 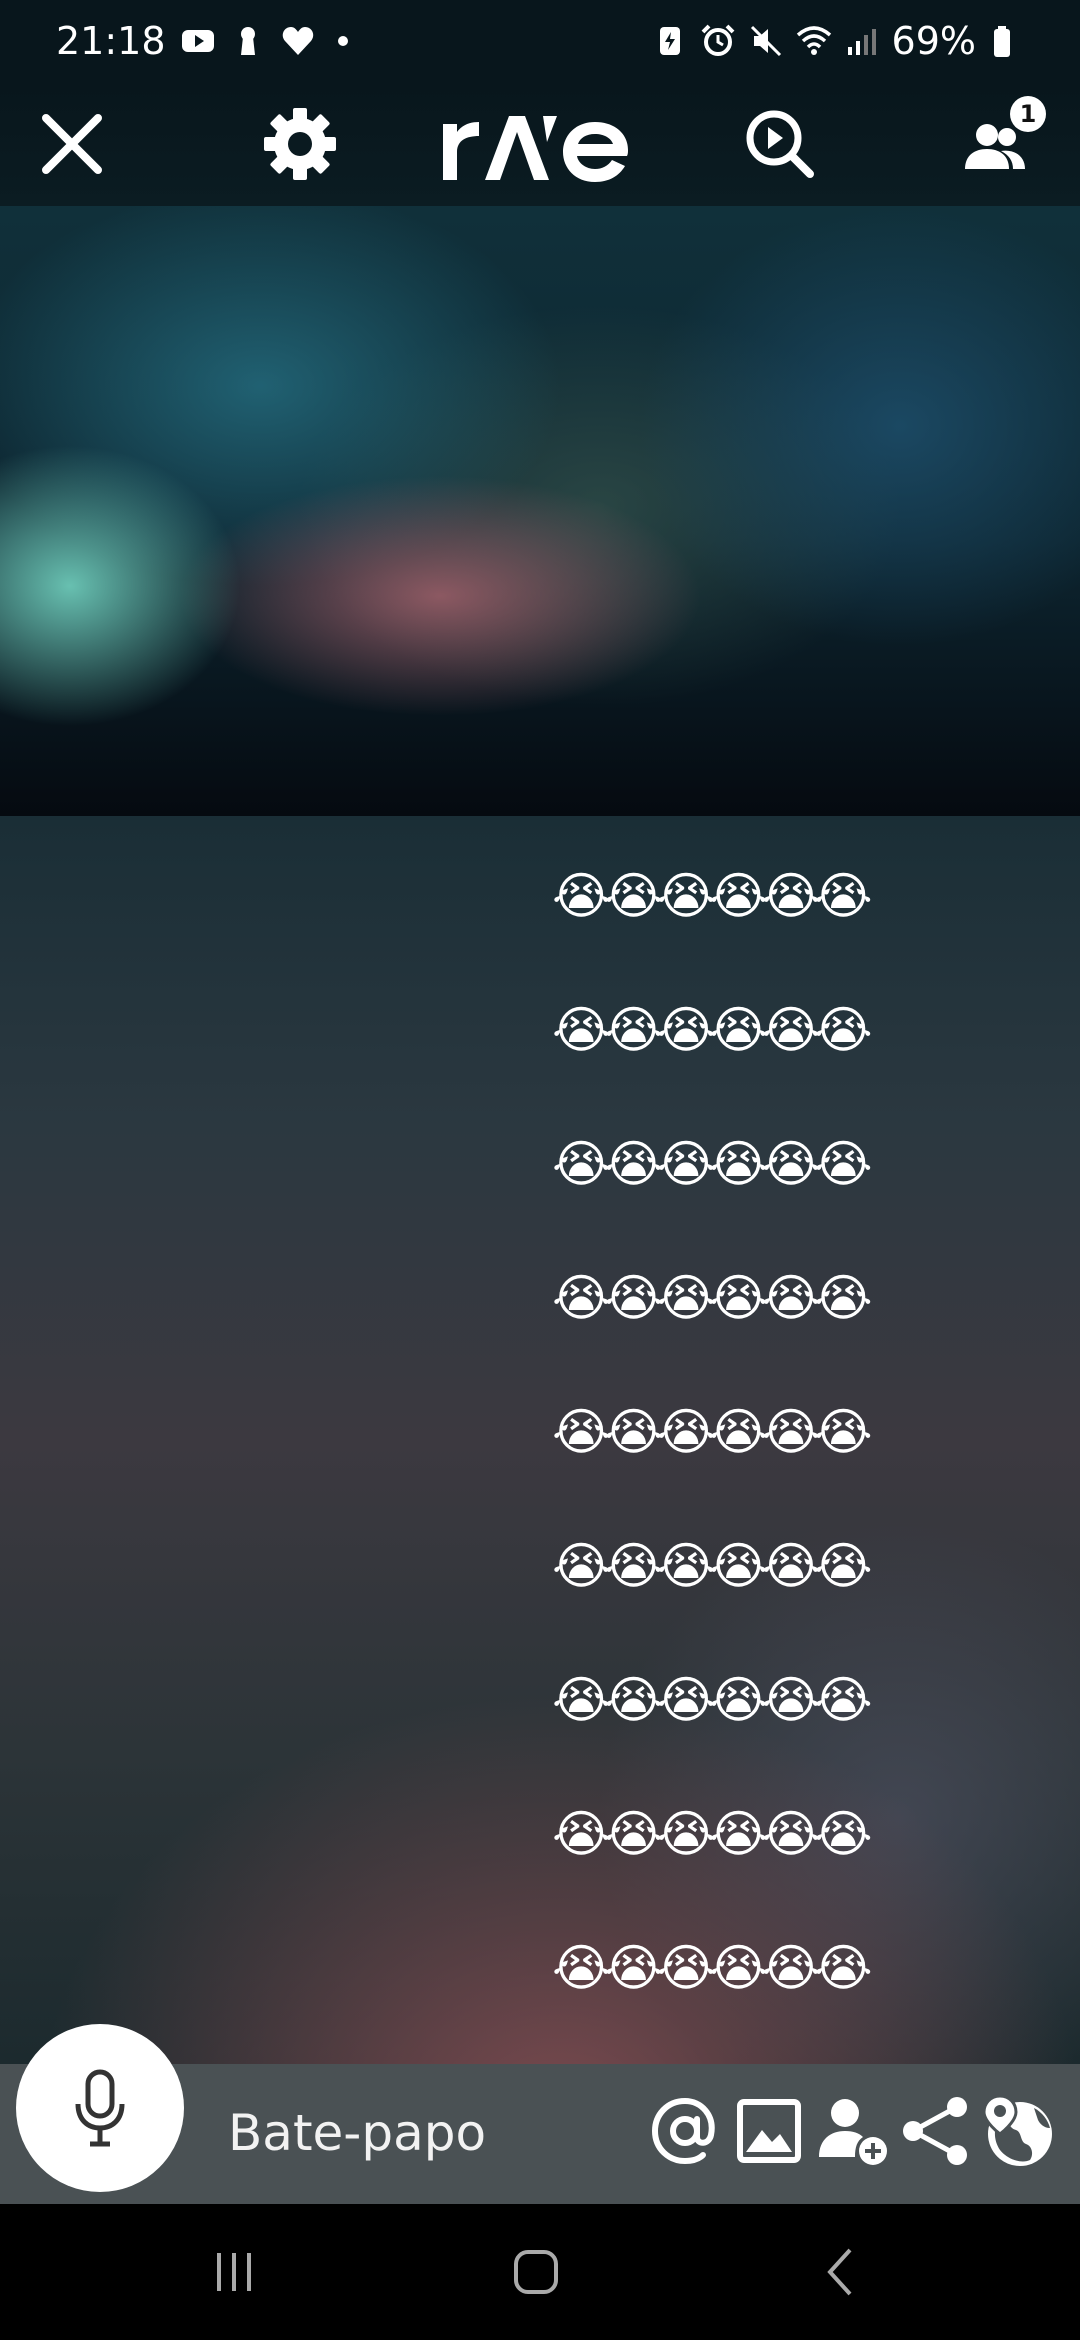 I want to click on mention-button, so click(x=685, y=2131).